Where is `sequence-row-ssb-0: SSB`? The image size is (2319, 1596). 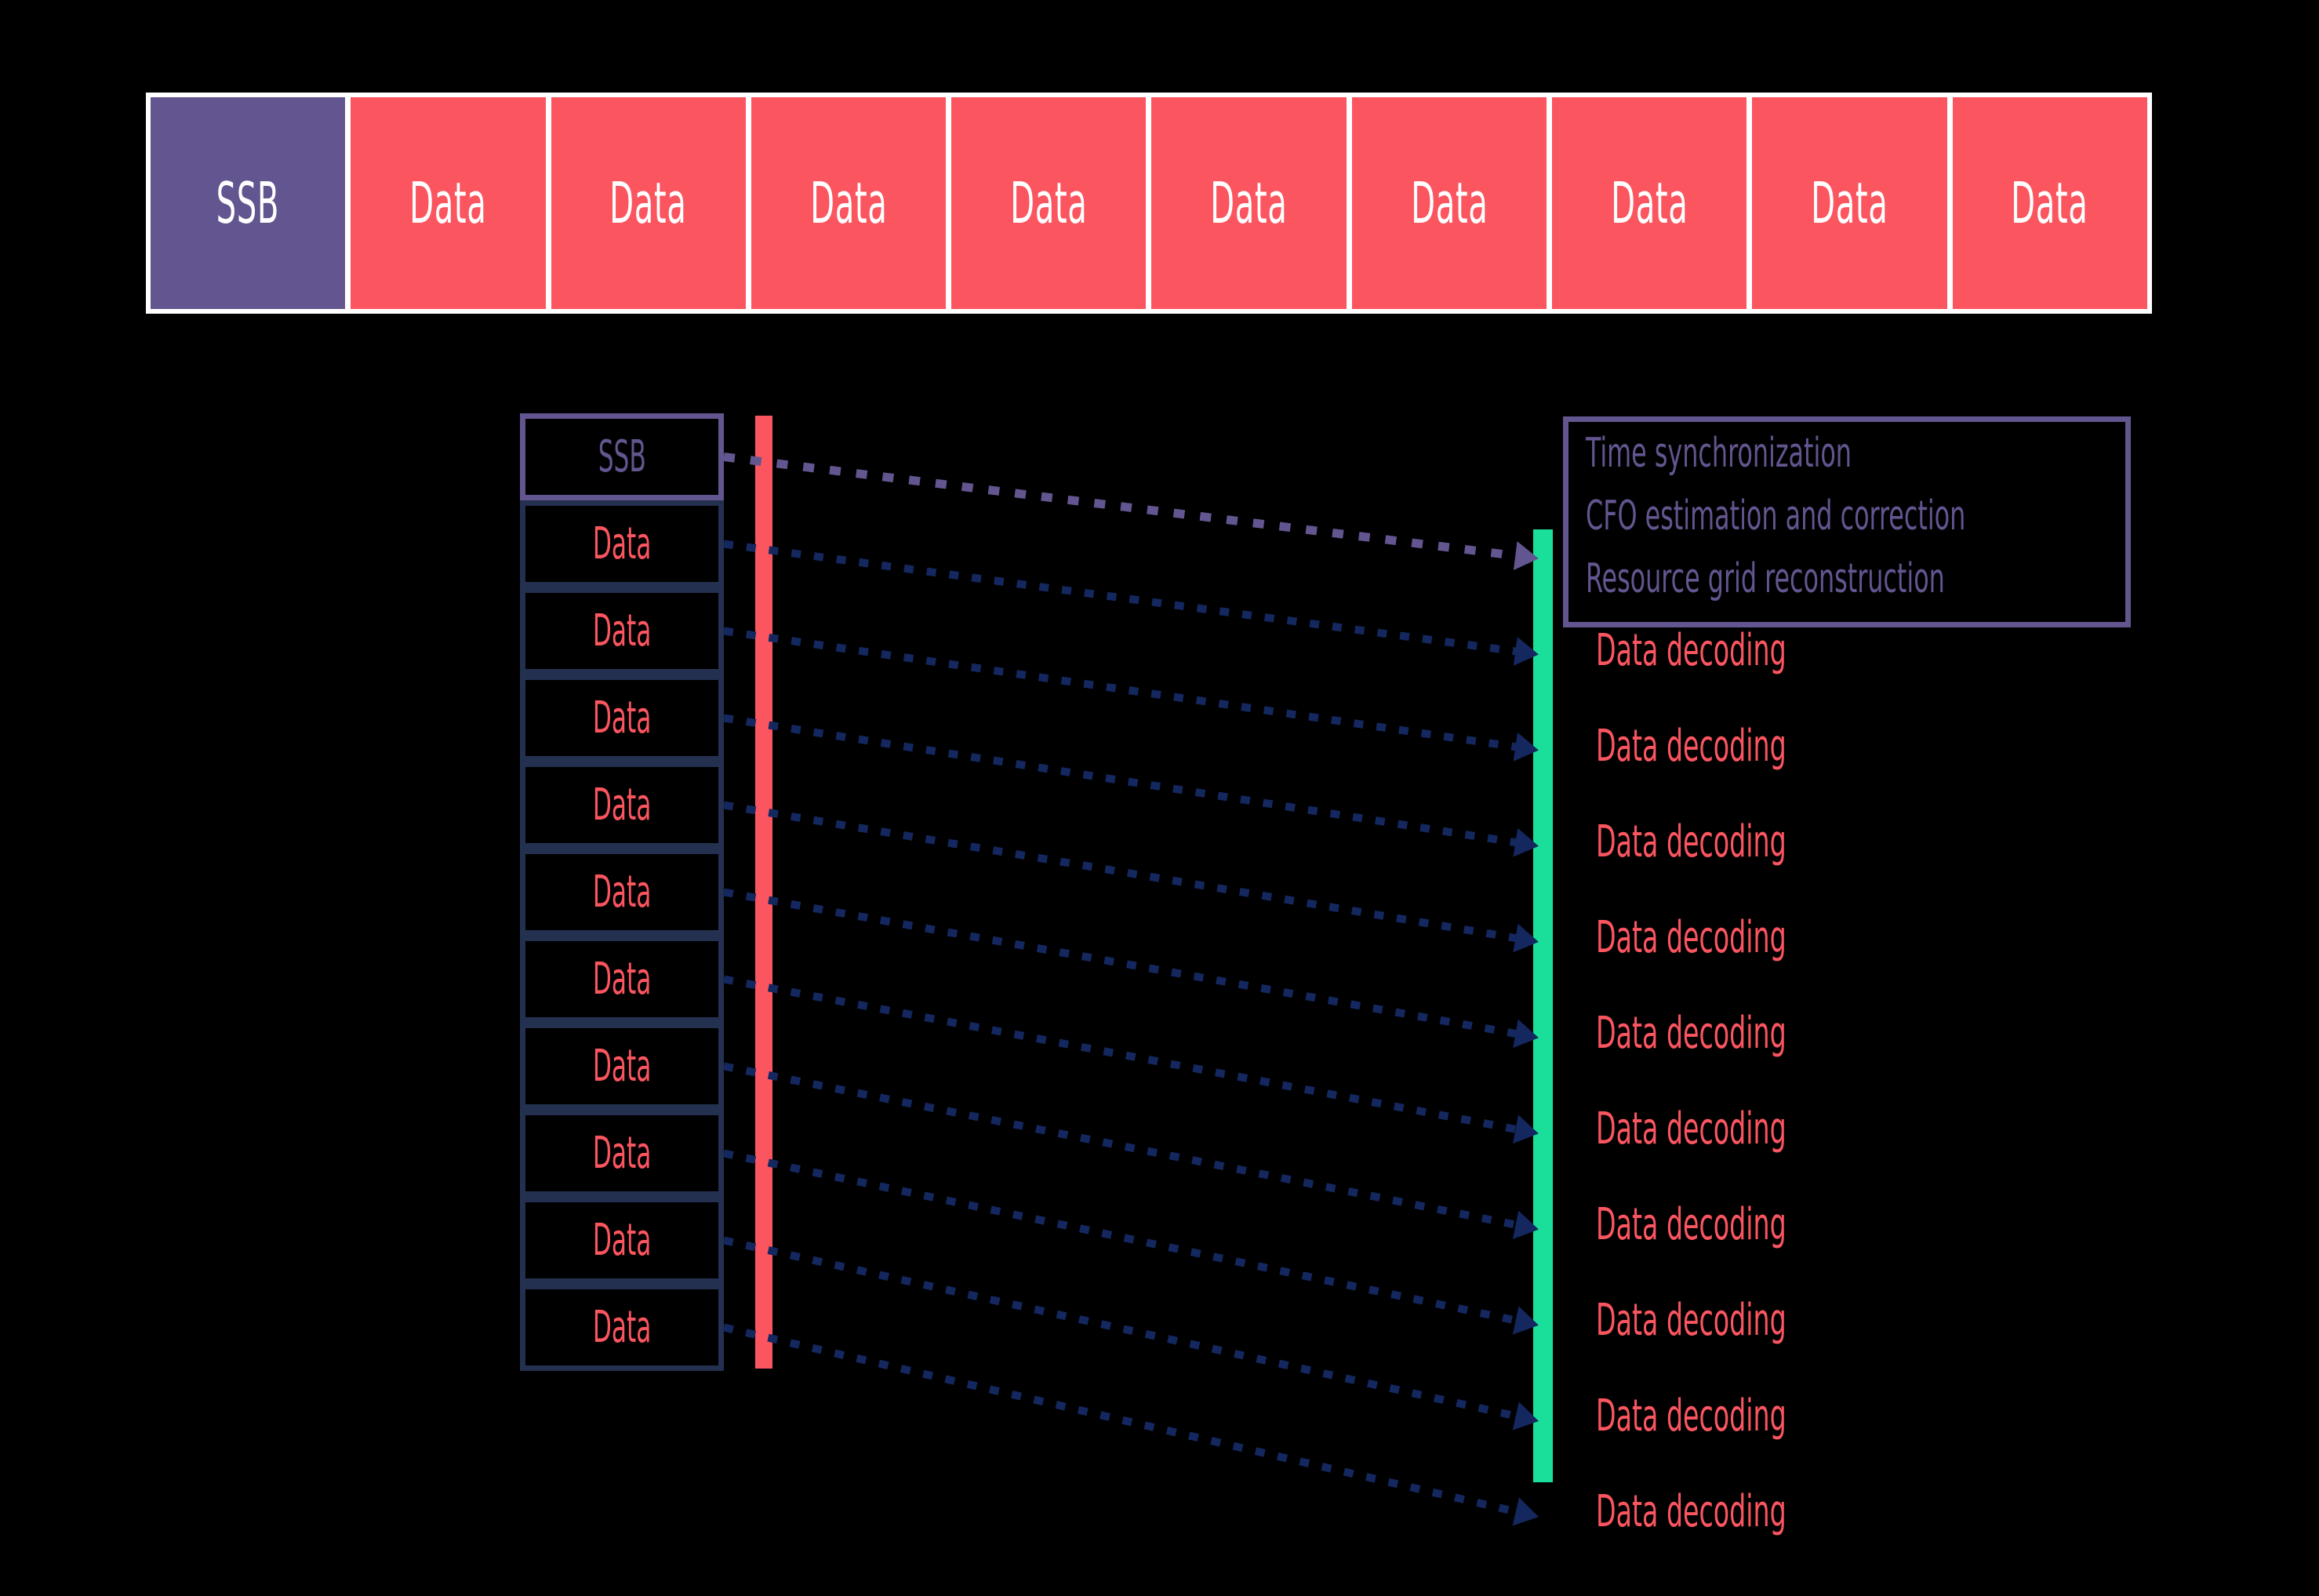
sequence-row-ssb-0: SSB is located at coordinates (622, 457).